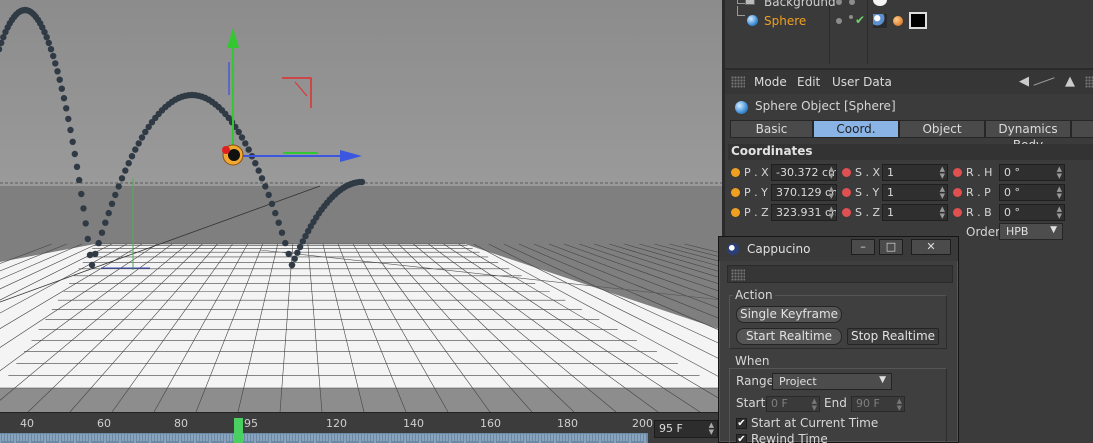  I want to click on param-row-3: P . Z 323.931 cm ▲ ▼ S . Z 1 ▲ ▼ R . B 0 ° ▲ ▼, so click(909, 213).